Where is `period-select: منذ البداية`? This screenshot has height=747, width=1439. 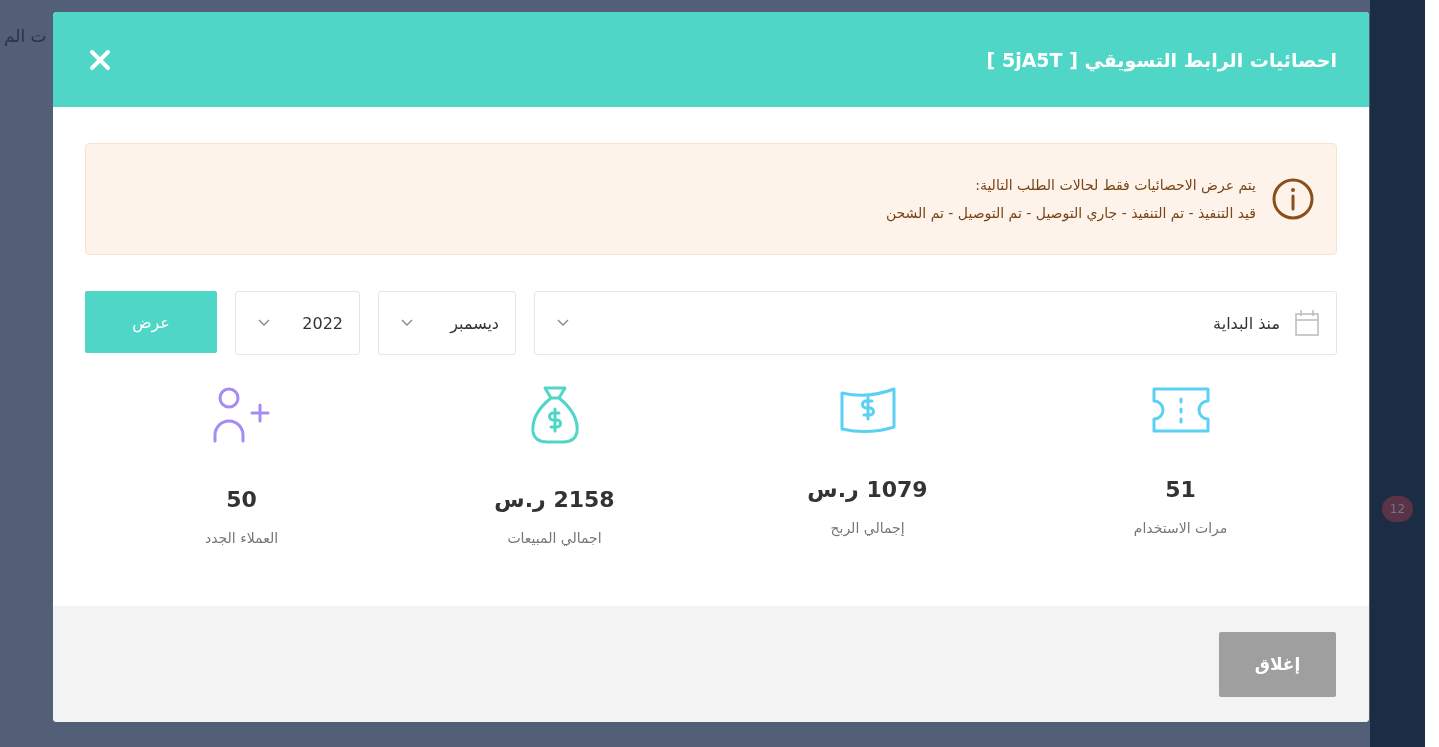 period-select: منذ البداية is located at coordinates (935, 323).